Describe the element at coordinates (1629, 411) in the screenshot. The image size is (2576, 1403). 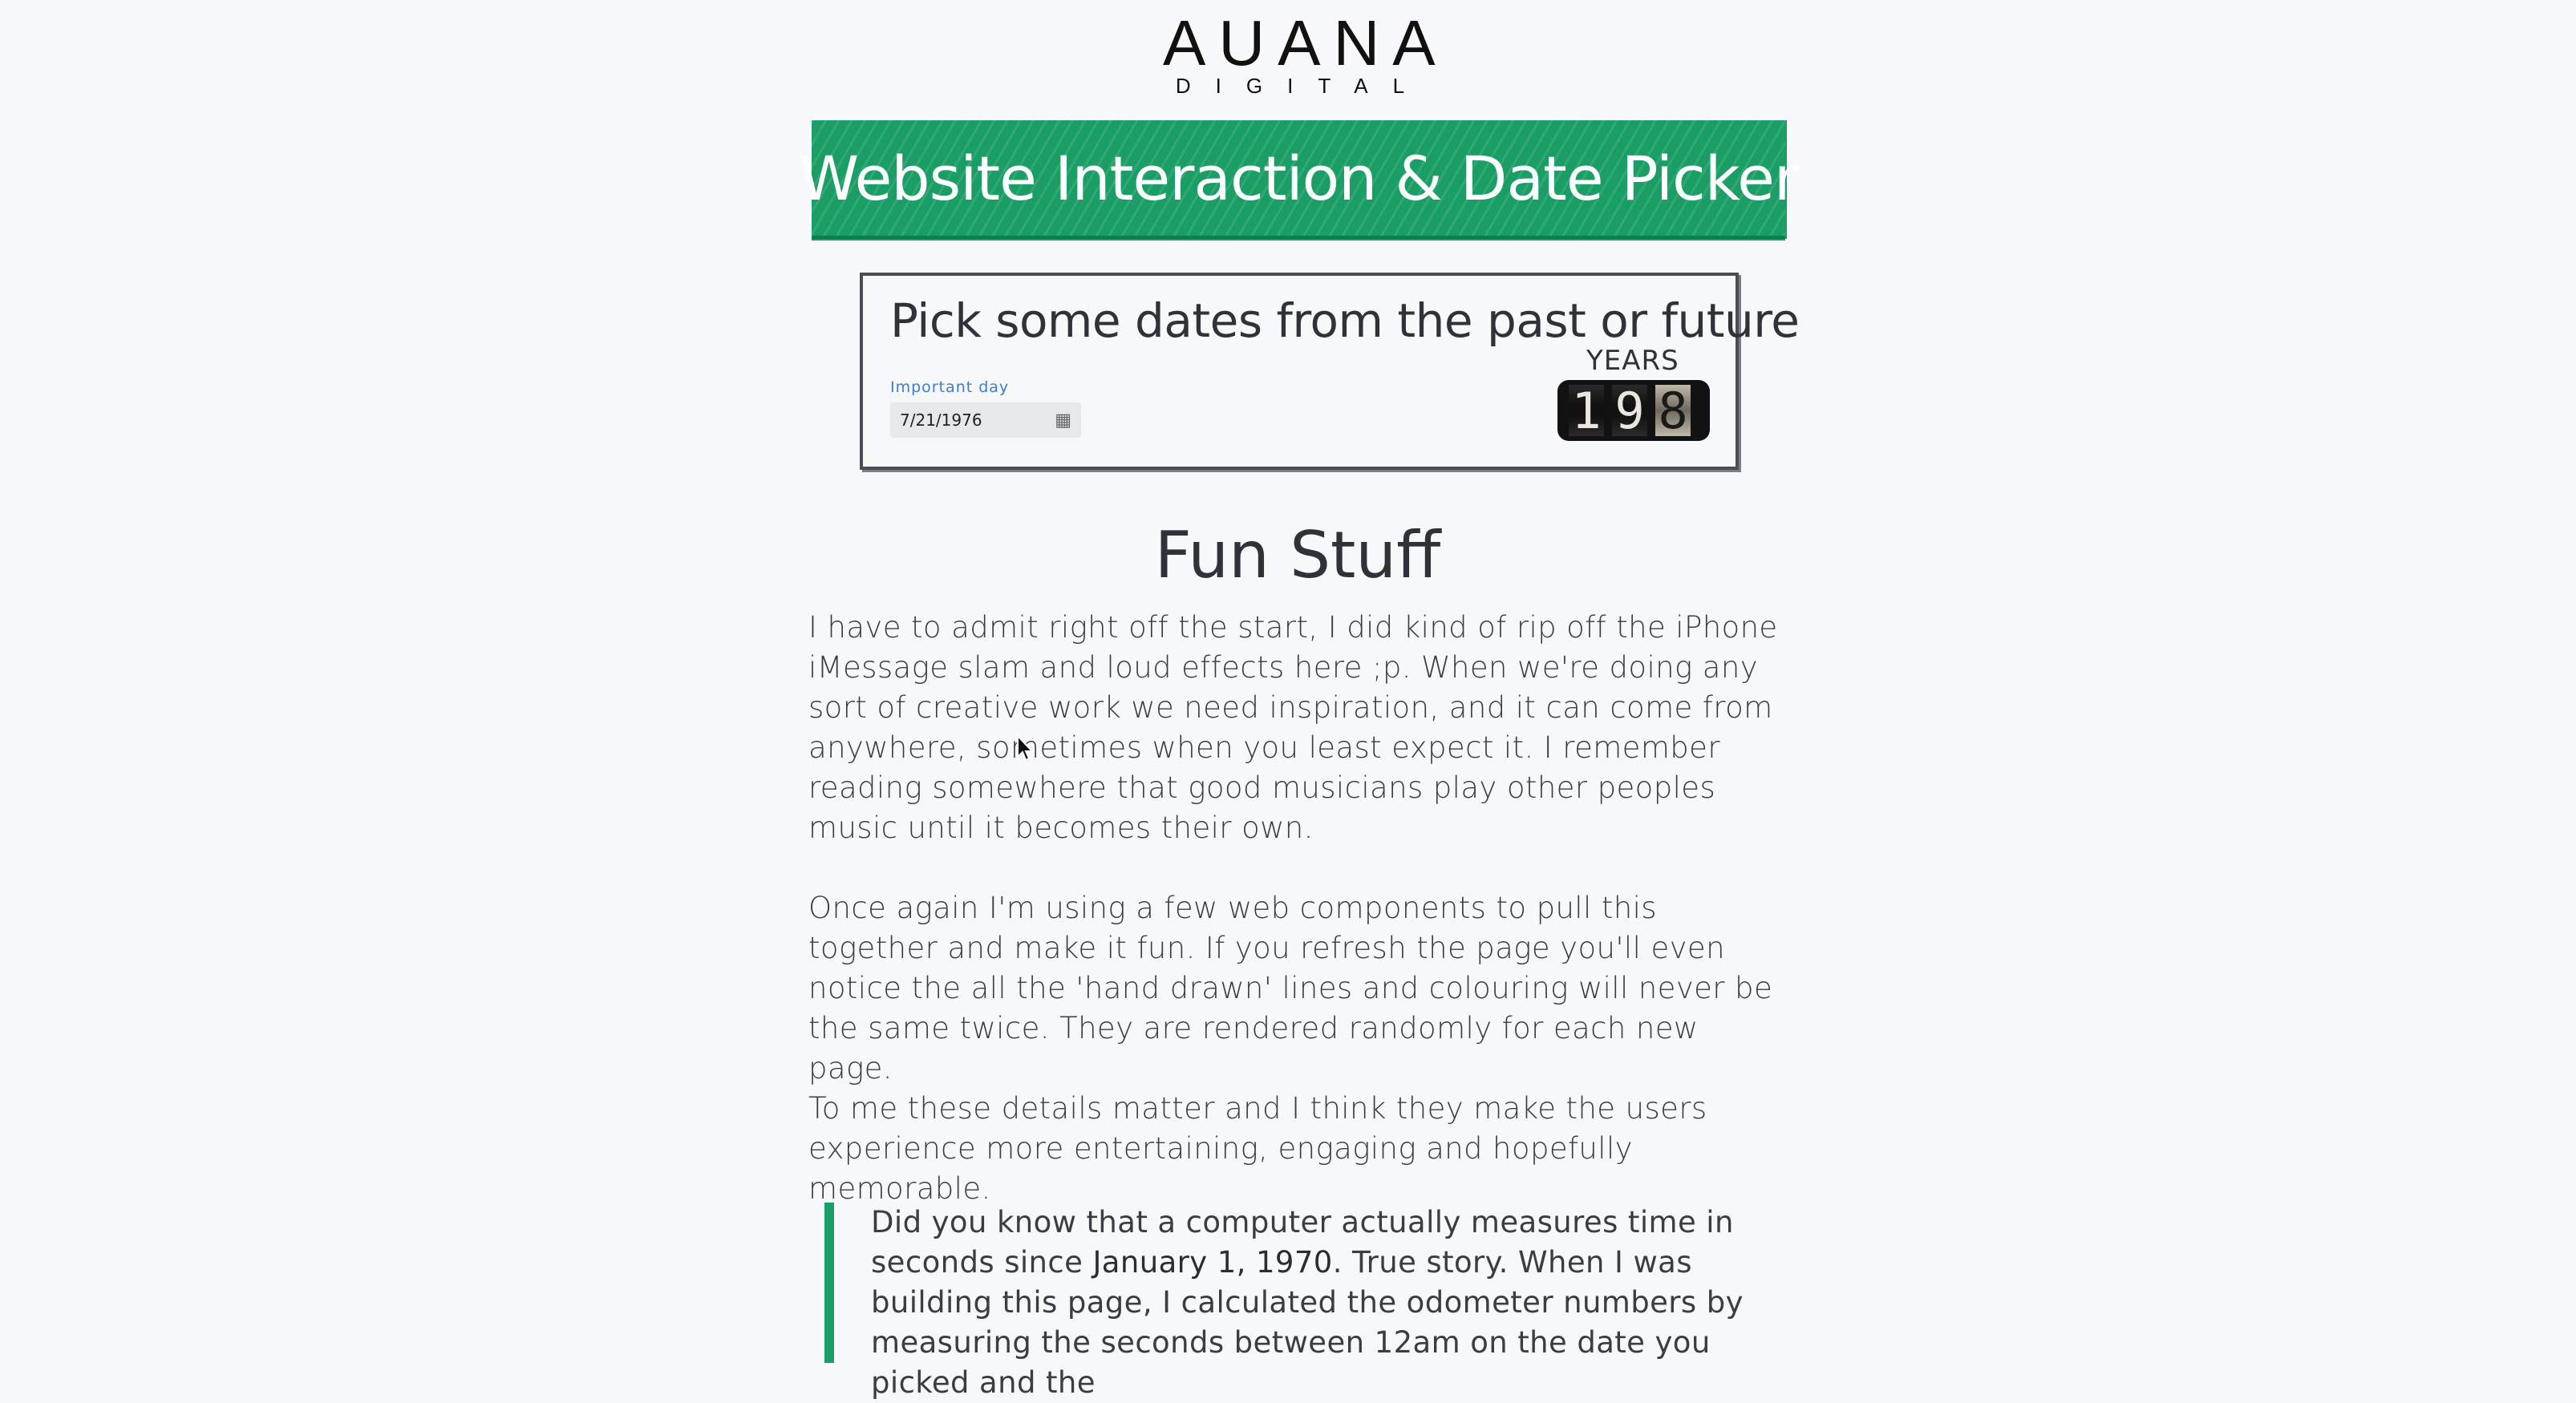
I see `odometer-digit: 9` at that location.